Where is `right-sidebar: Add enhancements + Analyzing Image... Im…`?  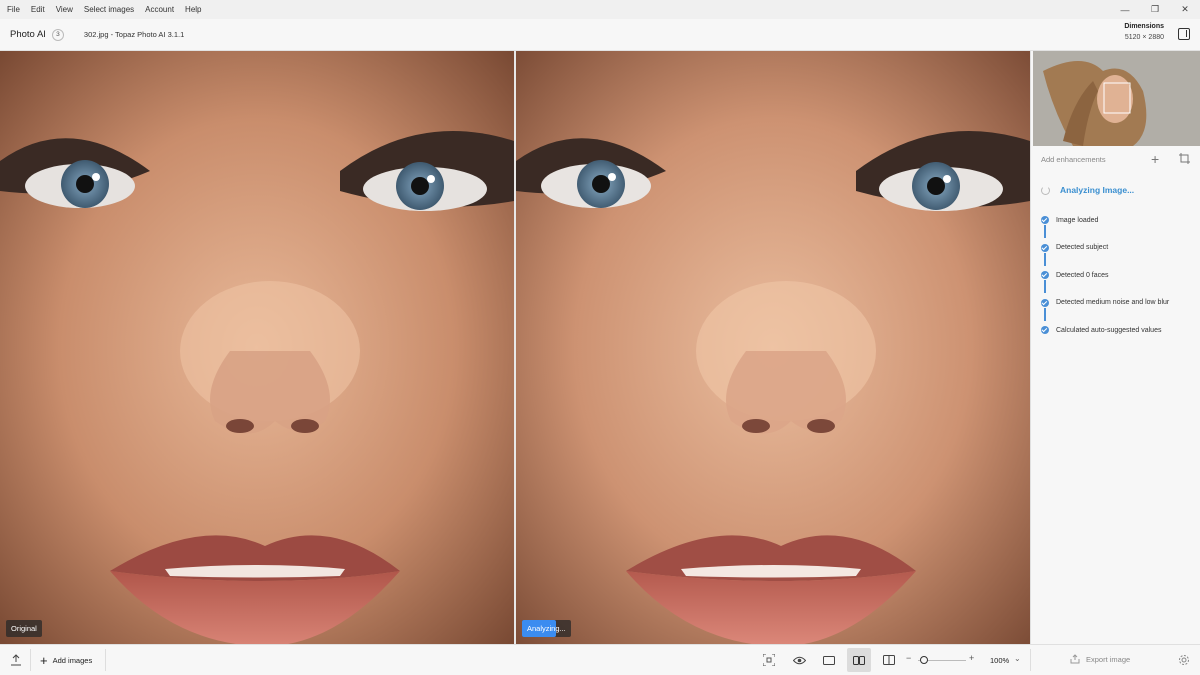 right-sidebar: Add enhancements + Analyzing Image... Im… is located at coordinates (1115, 347).